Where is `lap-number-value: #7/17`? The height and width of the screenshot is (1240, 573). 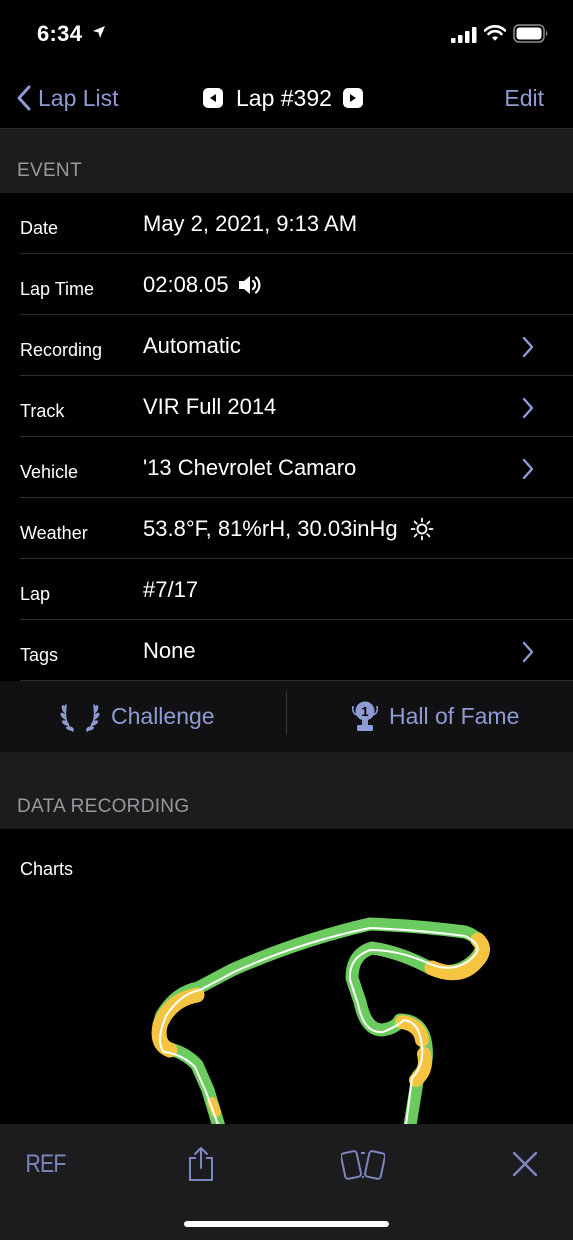 lap-number-value: #7/17 is located at coordinates (171, 589).